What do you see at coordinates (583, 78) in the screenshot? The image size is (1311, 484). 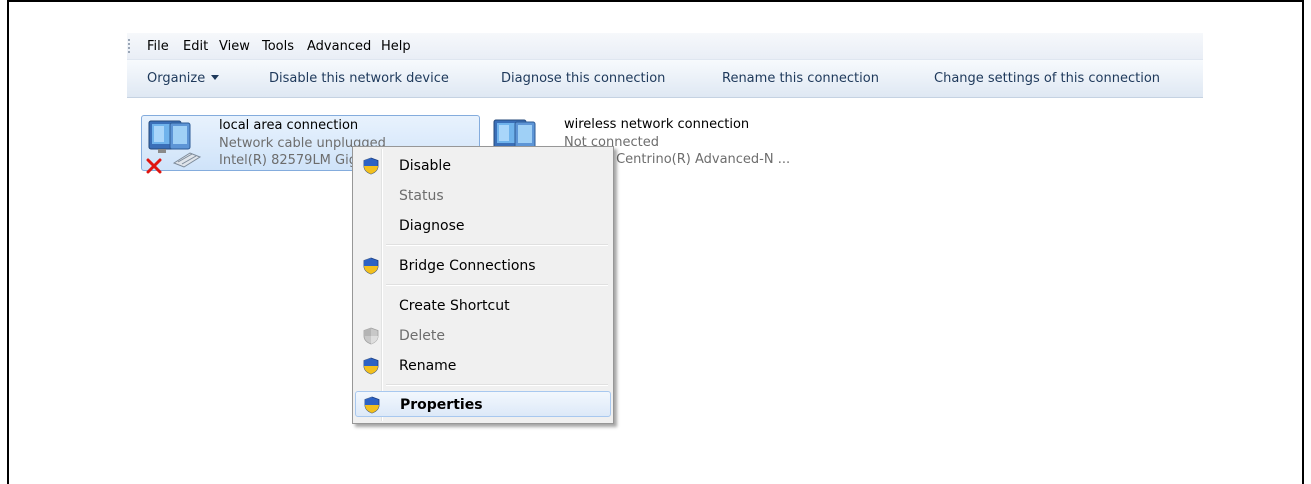 I see `diagnose-connection-button: Diagnose this connection` at bounding box center [583, 78].